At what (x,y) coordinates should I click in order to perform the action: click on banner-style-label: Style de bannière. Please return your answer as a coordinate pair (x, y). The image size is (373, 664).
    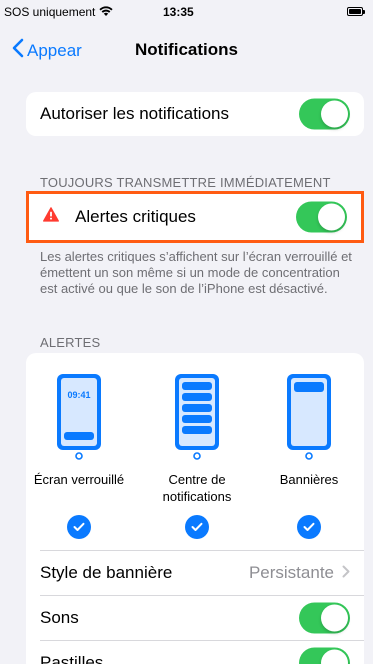
    Looking at the image, I should click on (106, 572).